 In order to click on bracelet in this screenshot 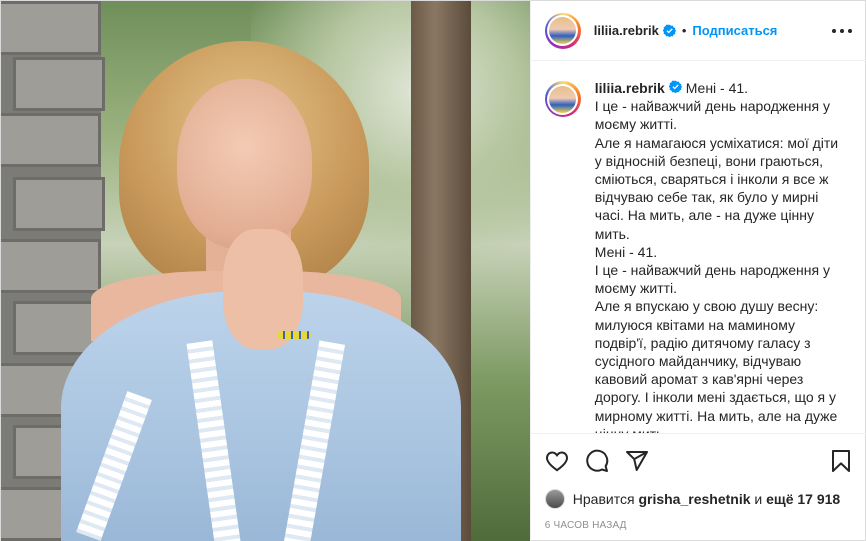, I will do `click(294, 335)`.